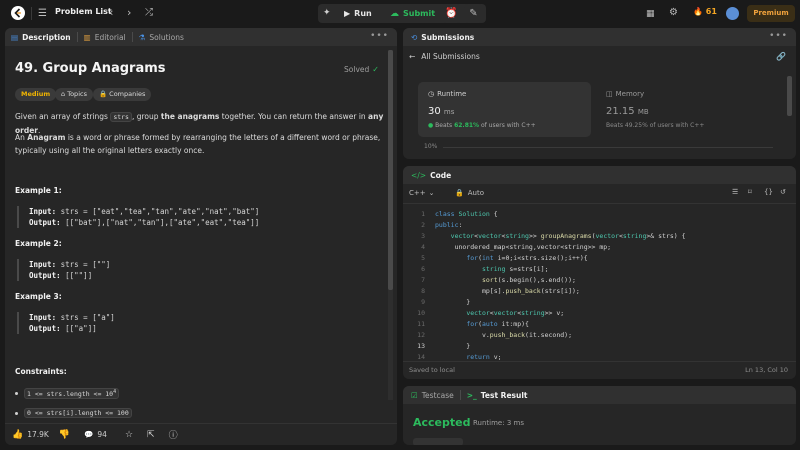  I want to click on timer-button: ⏰, so click(451, 13).